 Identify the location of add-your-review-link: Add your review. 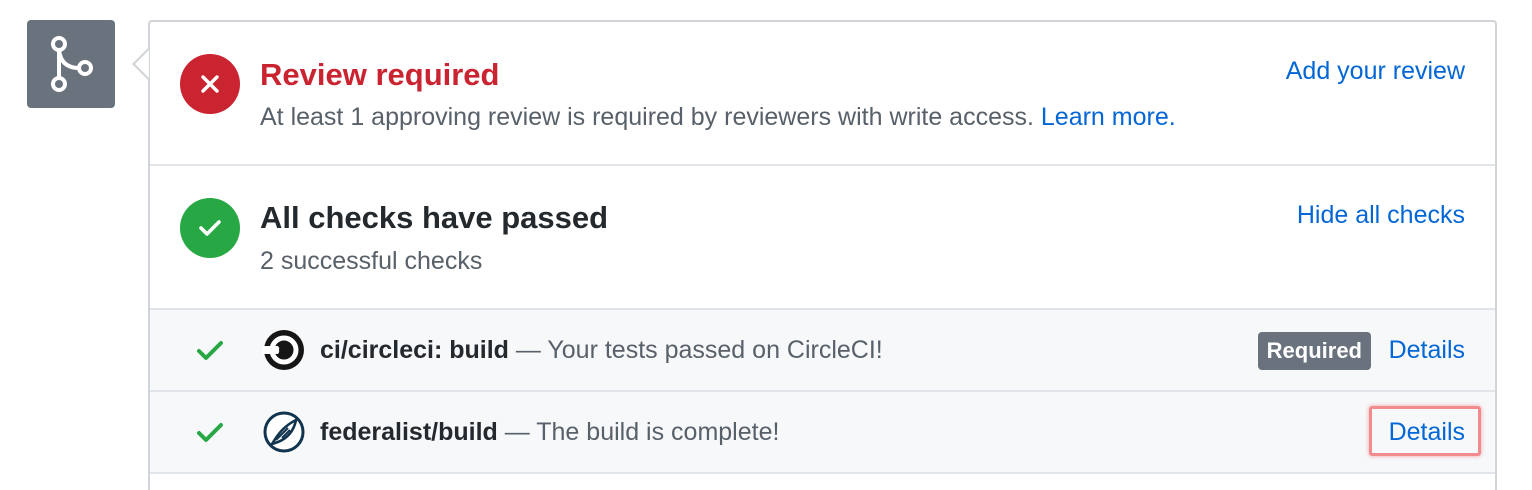
(1375, 71).